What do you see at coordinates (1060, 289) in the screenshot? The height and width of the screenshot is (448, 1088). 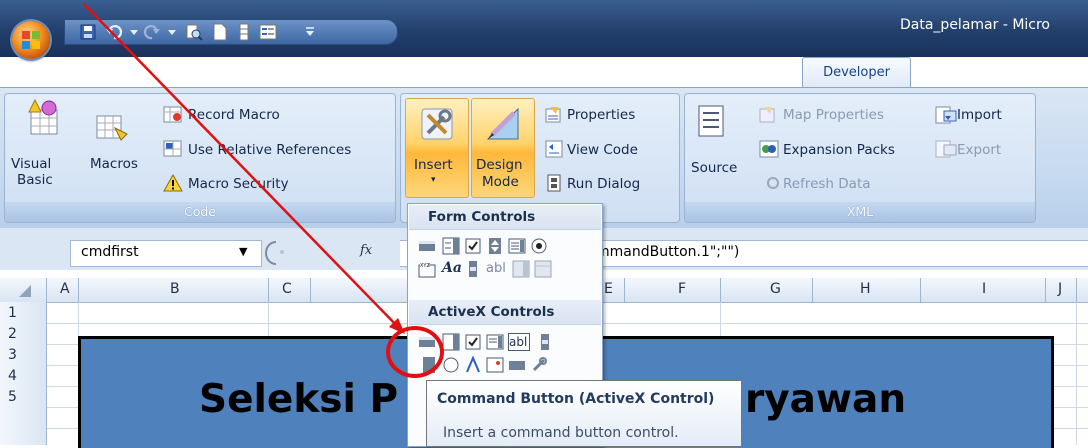 I see `column-j: J` at bounding box center [1060, 289].